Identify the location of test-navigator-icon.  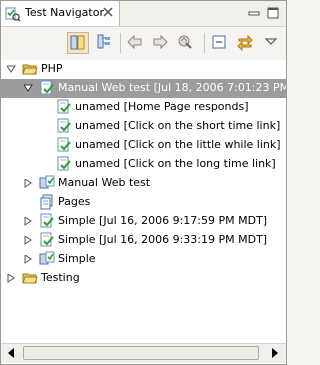
(13, 15).